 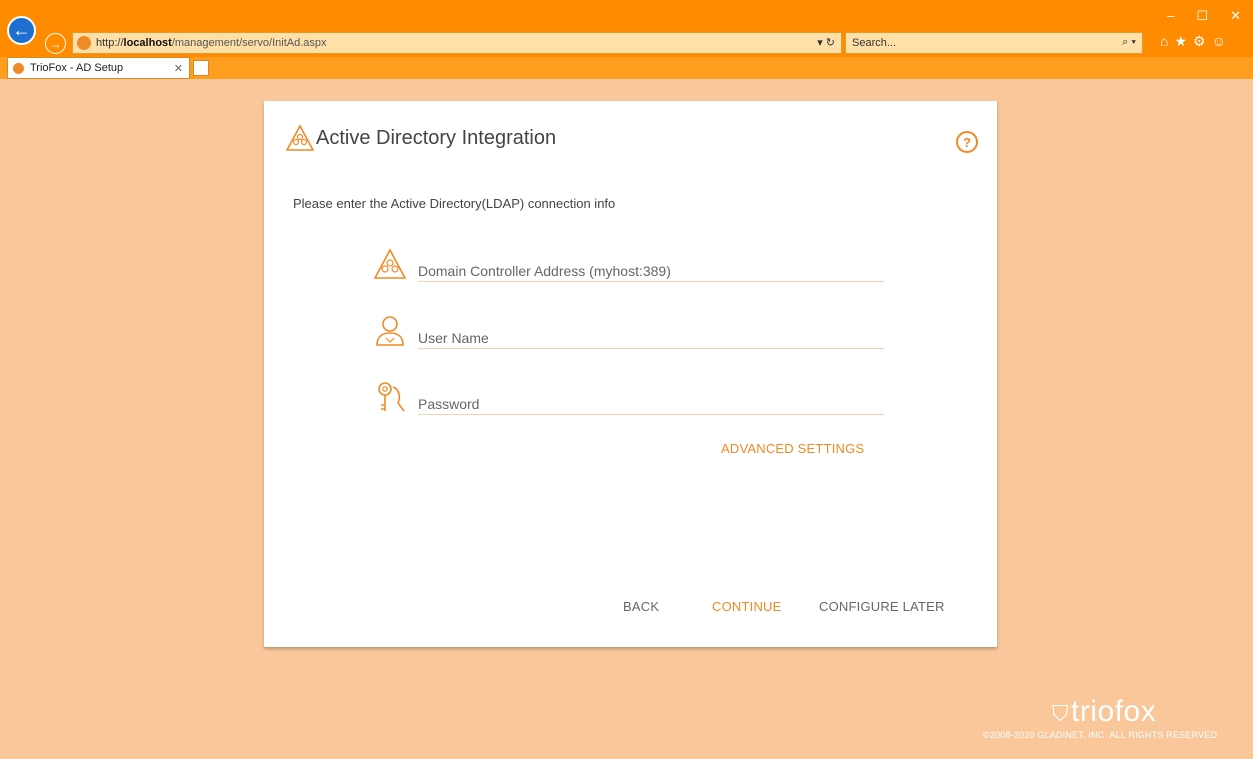 I want to click on url-host: localhost, so click(x=147, y=43).